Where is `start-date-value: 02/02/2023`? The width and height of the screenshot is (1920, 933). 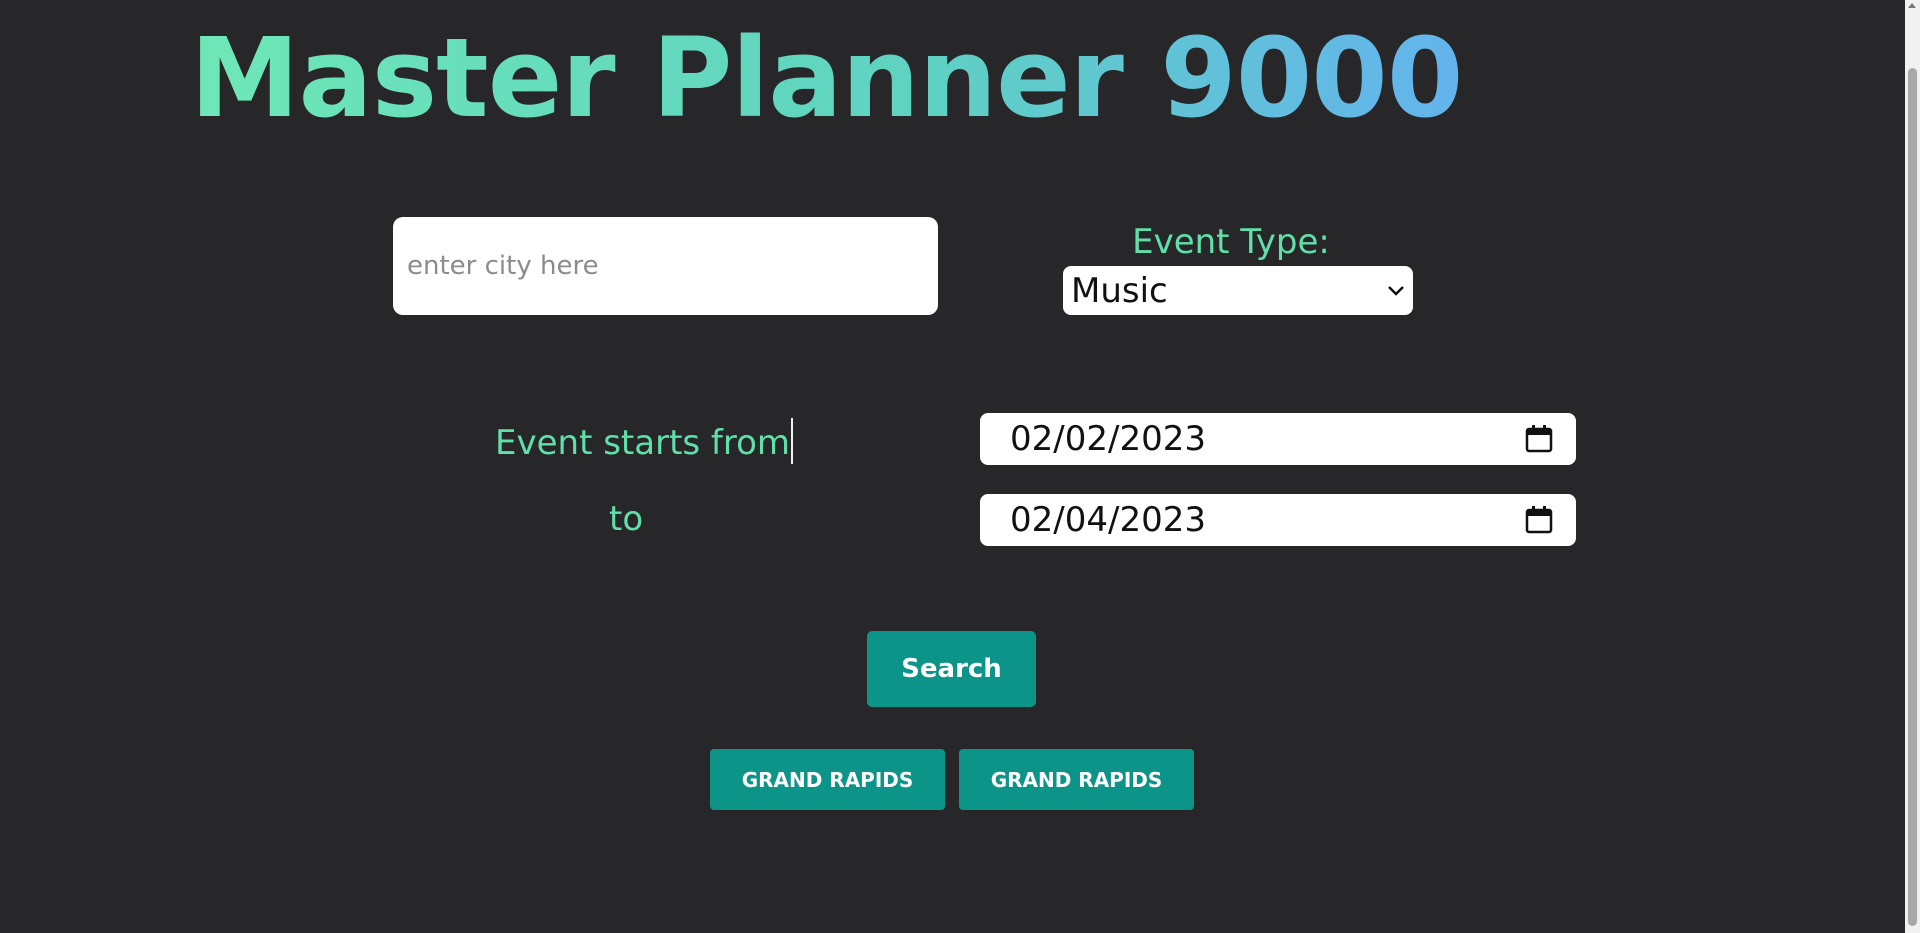
start-date-value: 02/02/2023 is located at coordinates (1108, 439).